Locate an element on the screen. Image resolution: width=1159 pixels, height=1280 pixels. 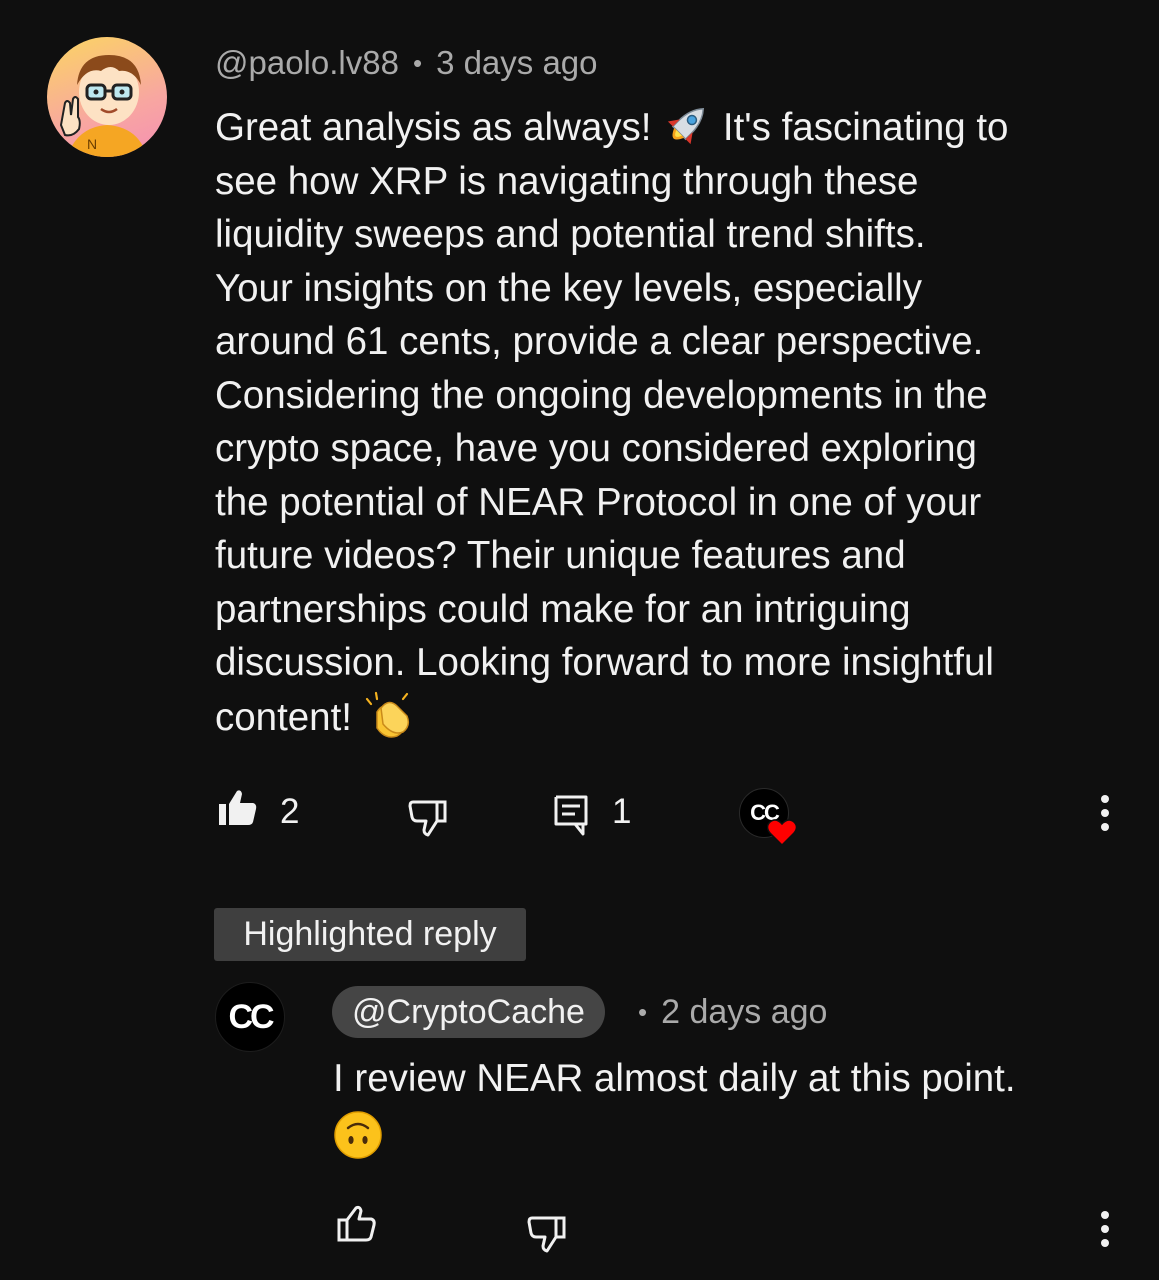
comment-meta: @paolo.lv88 • 3 days ago is located at coordinates (406, 63).